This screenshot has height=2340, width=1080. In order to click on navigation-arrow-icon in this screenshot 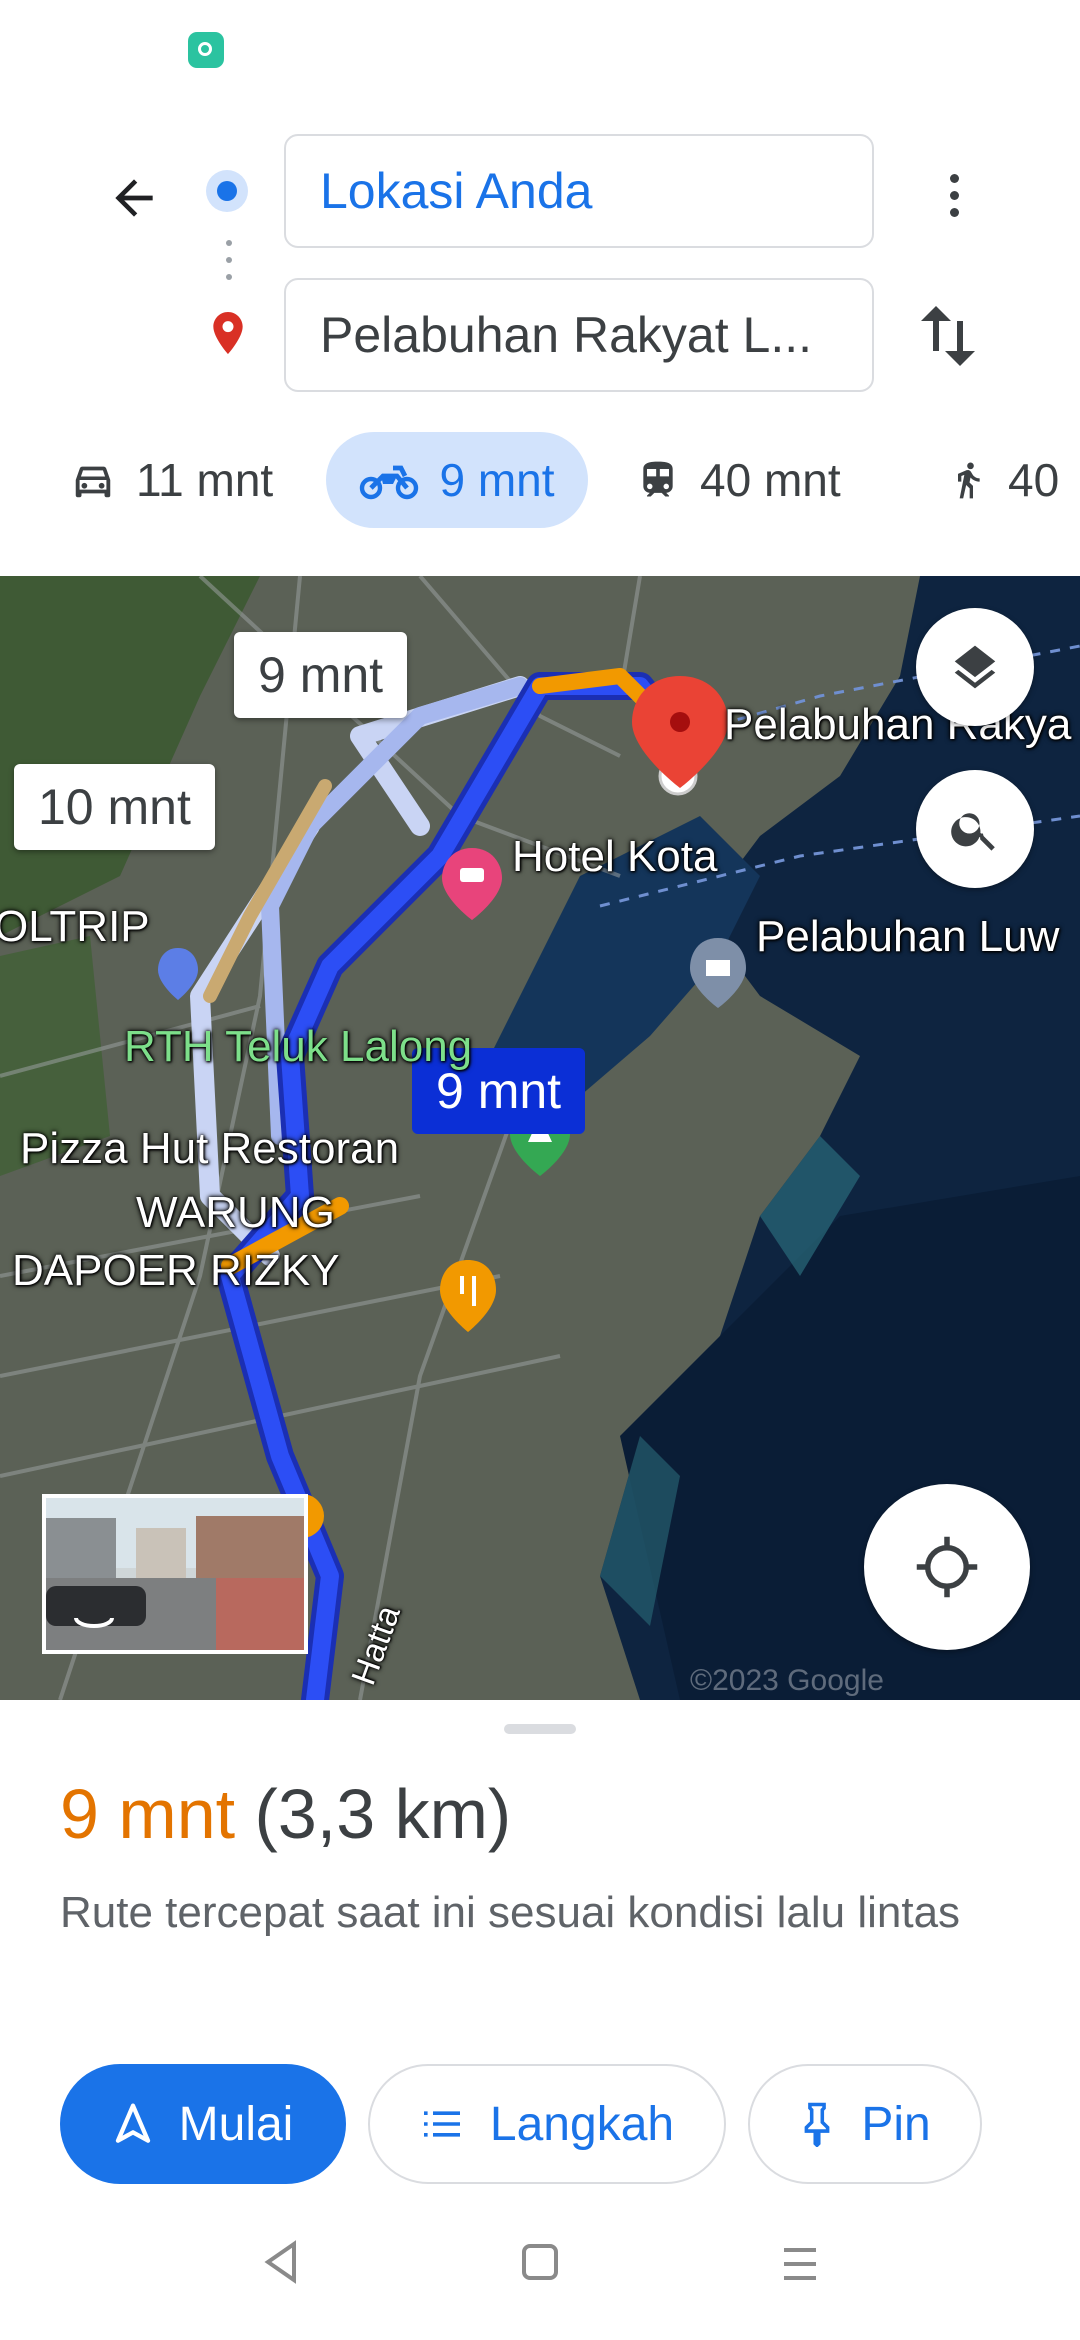, I will do `click(132, 2123)`.